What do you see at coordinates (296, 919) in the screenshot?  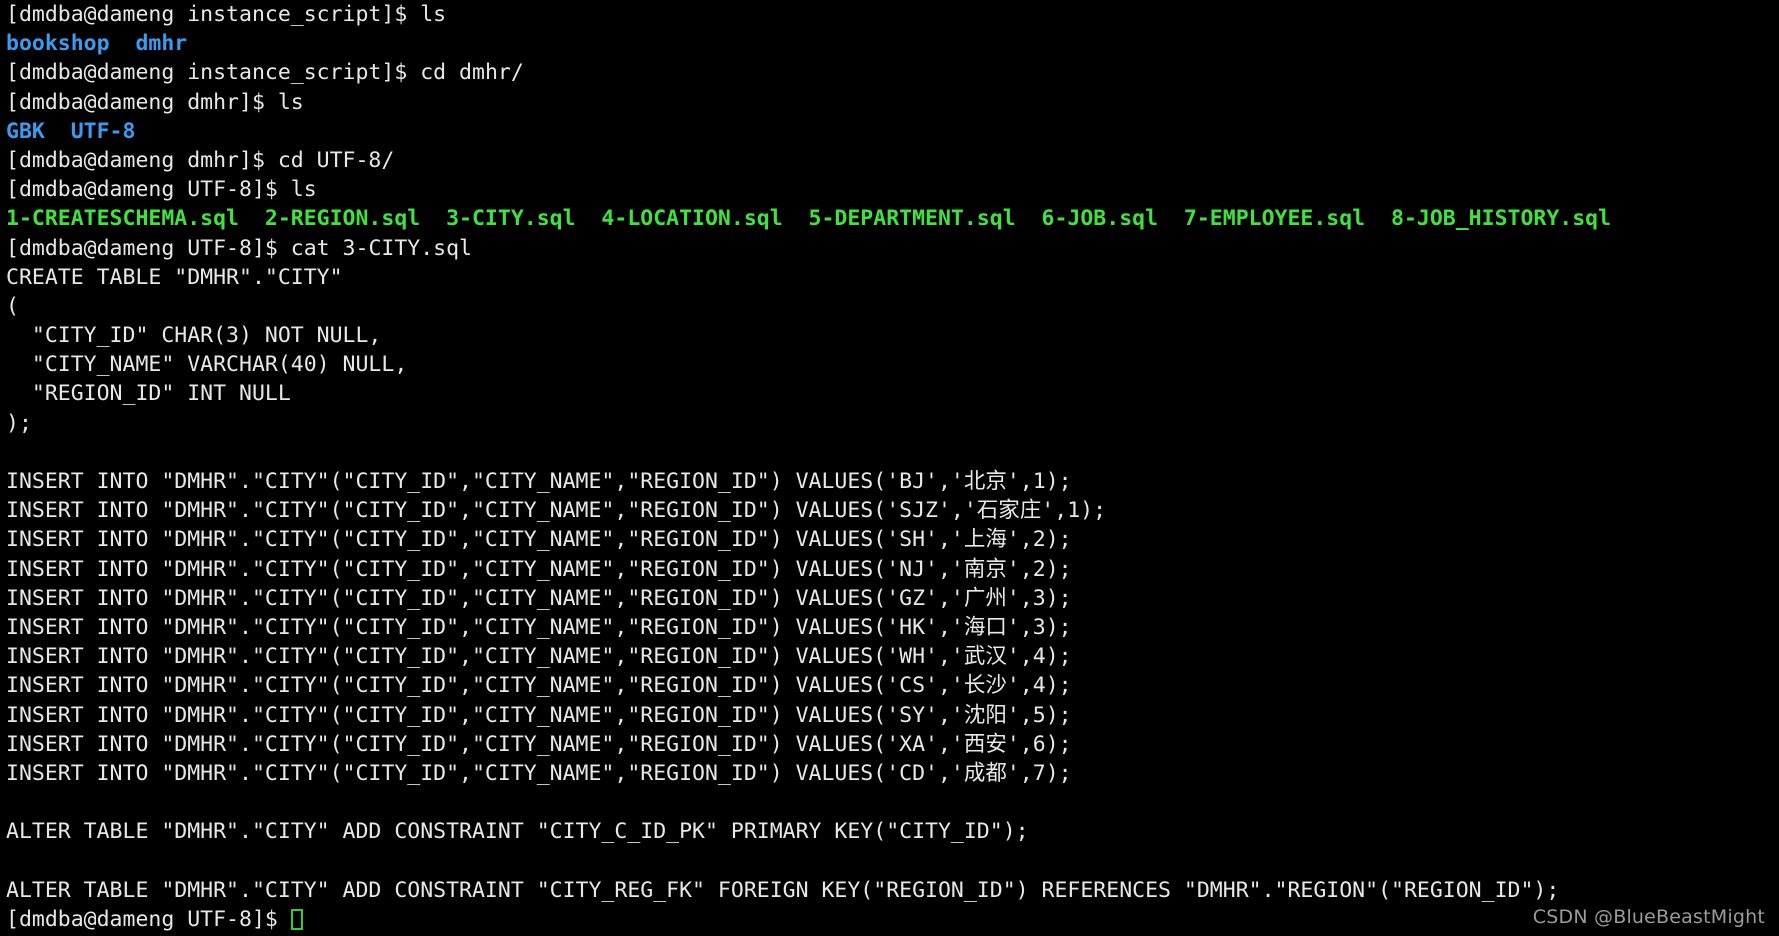 I see `text-cursor` at bounding box center [296, 919].